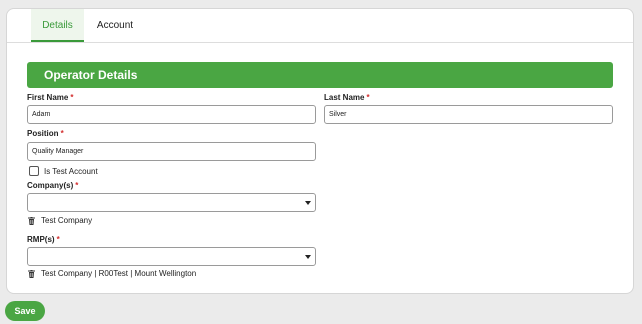 The width and height of the screenshot is (642, 324). What do you see at coordinates (34, 171) in the screenshot?
I see `is-test-account-checkbox` at bounding box center [34, 171].